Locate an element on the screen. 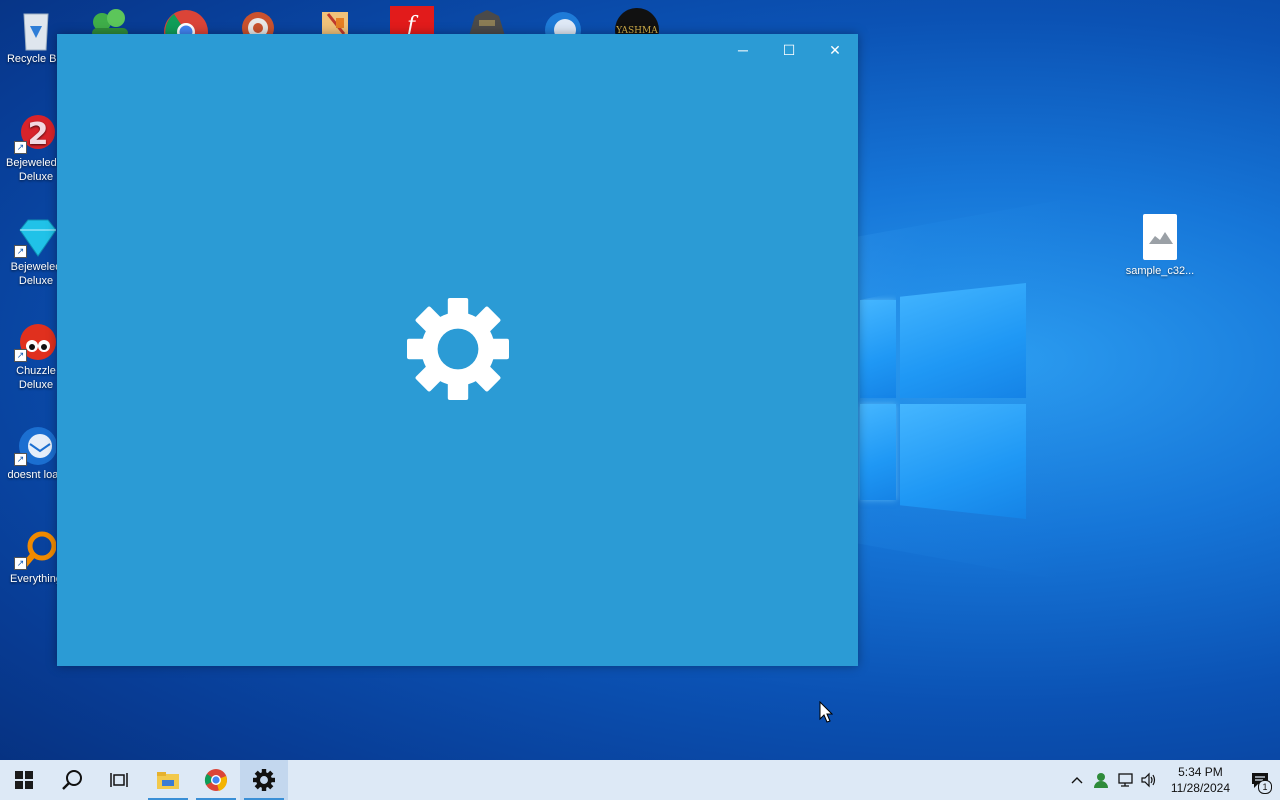  title-bar: ─ ☐ ✕ is located at coordinates (457, 50).